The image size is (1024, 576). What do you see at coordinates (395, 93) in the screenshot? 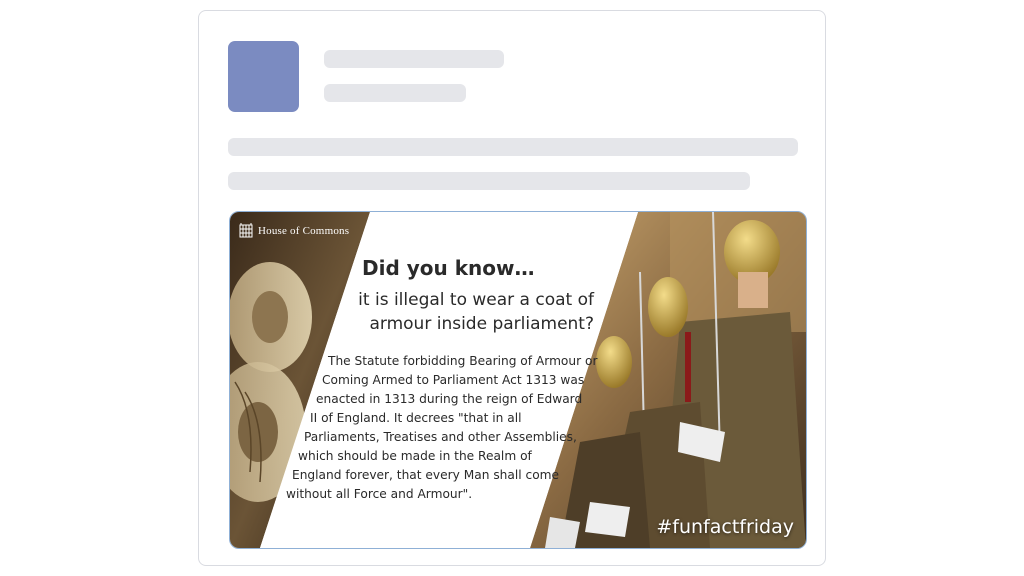
I see `post-meta-placeholder` at bounding box center [395, 93].